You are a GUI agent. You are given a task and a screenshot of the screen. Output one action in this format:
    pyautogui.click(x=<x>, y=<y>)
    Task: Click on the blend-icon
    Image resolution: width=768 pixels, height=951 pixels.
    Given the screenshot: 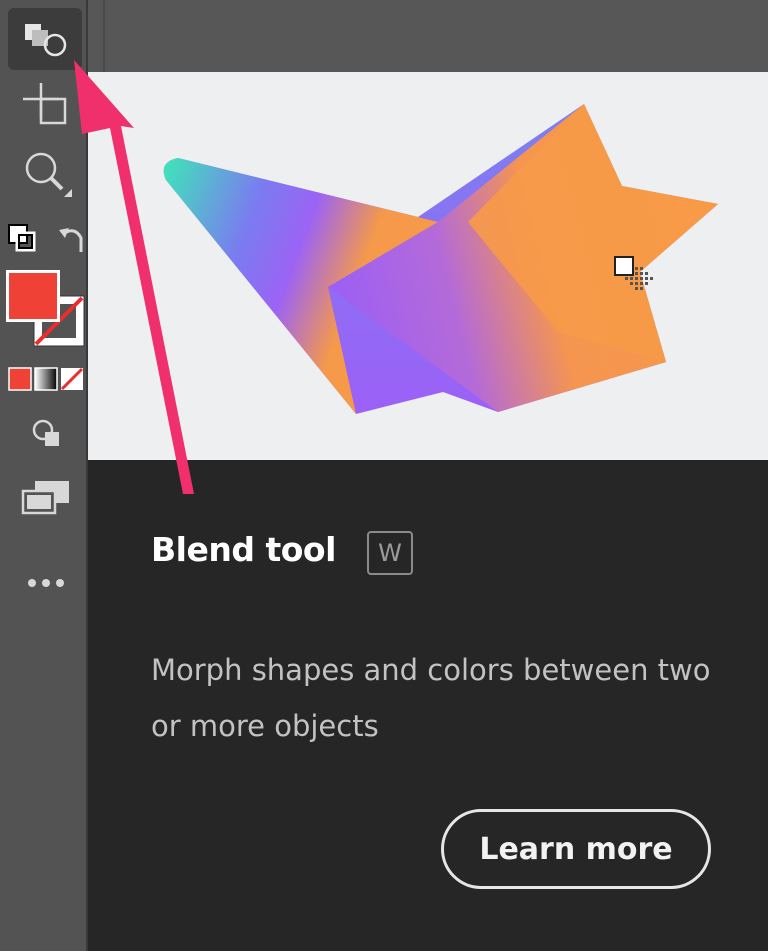 What is the action you would take?
    pyautogui.click(x=46, y=40)
    